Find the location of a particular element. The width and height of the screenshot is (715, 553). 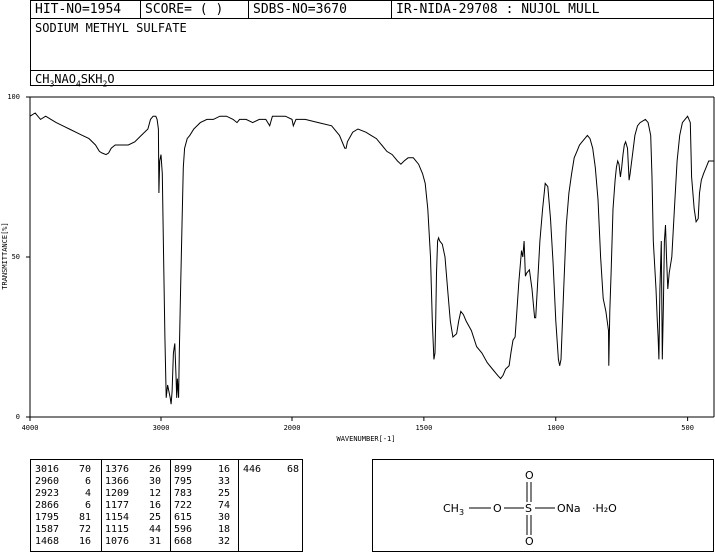

peak-wavenumber: 3016 is located at coordinates (47, 469).